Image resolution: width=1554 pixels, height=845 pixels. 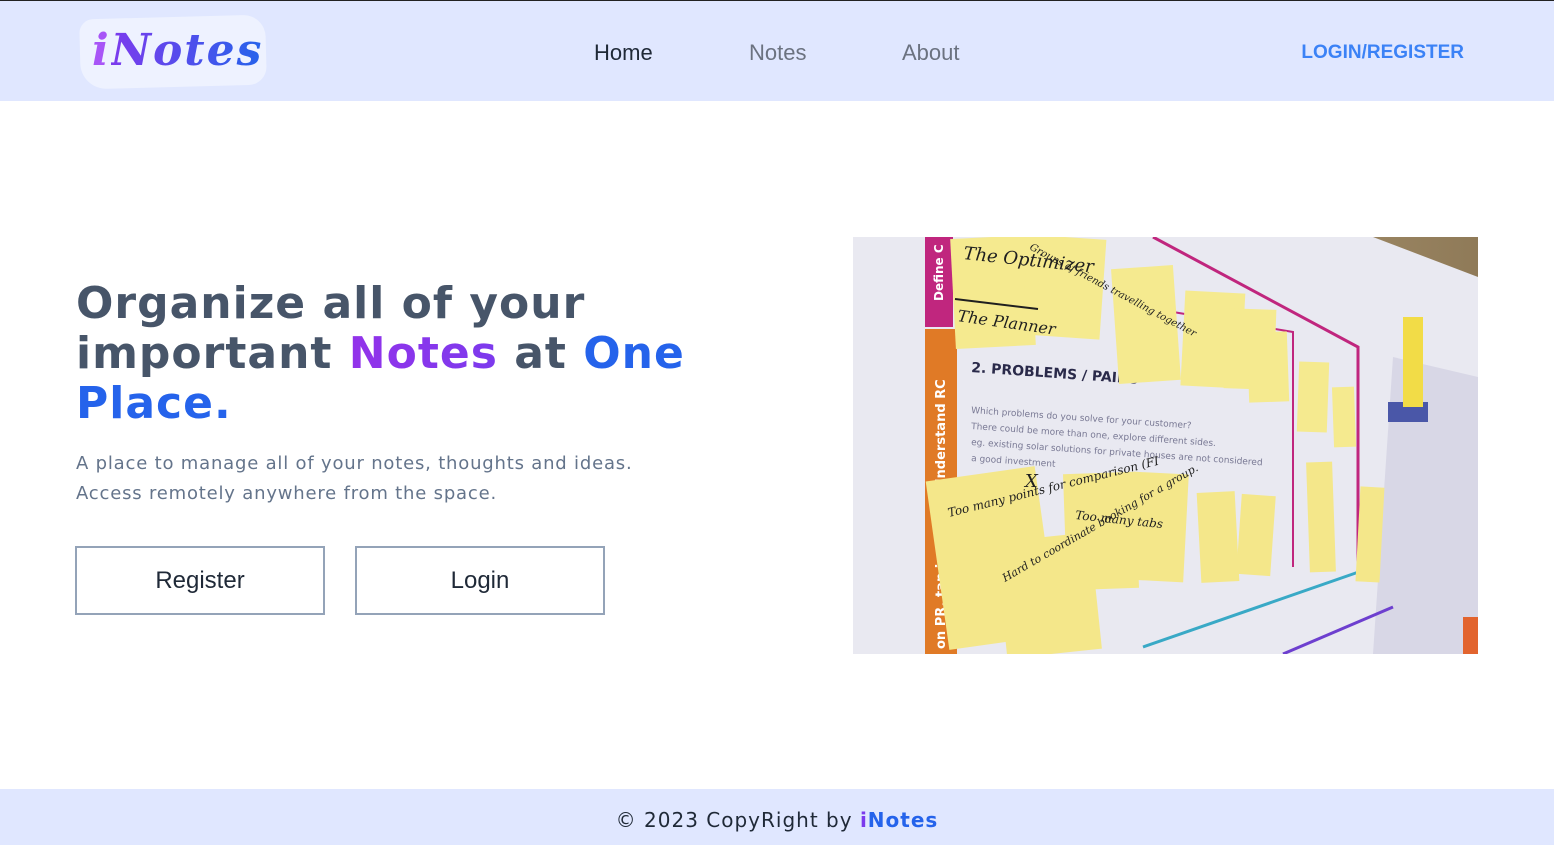 What do you see at coordinates (623, 53) in the screenshot?
I see `nav-home: Home` at bounding box center [623, 53].